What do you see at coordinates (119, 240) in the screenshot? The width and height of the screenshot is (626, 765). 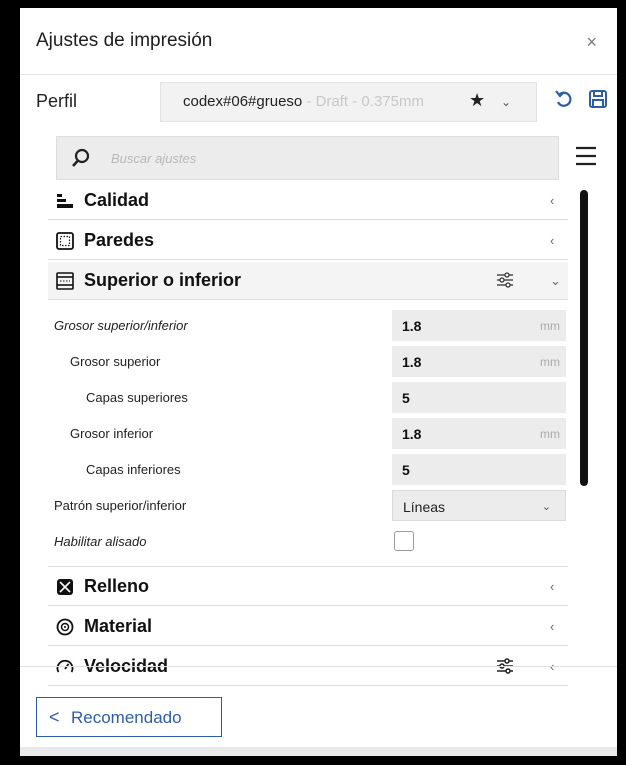 I see `category-label: Paredes` at bounding box center [119, 240].